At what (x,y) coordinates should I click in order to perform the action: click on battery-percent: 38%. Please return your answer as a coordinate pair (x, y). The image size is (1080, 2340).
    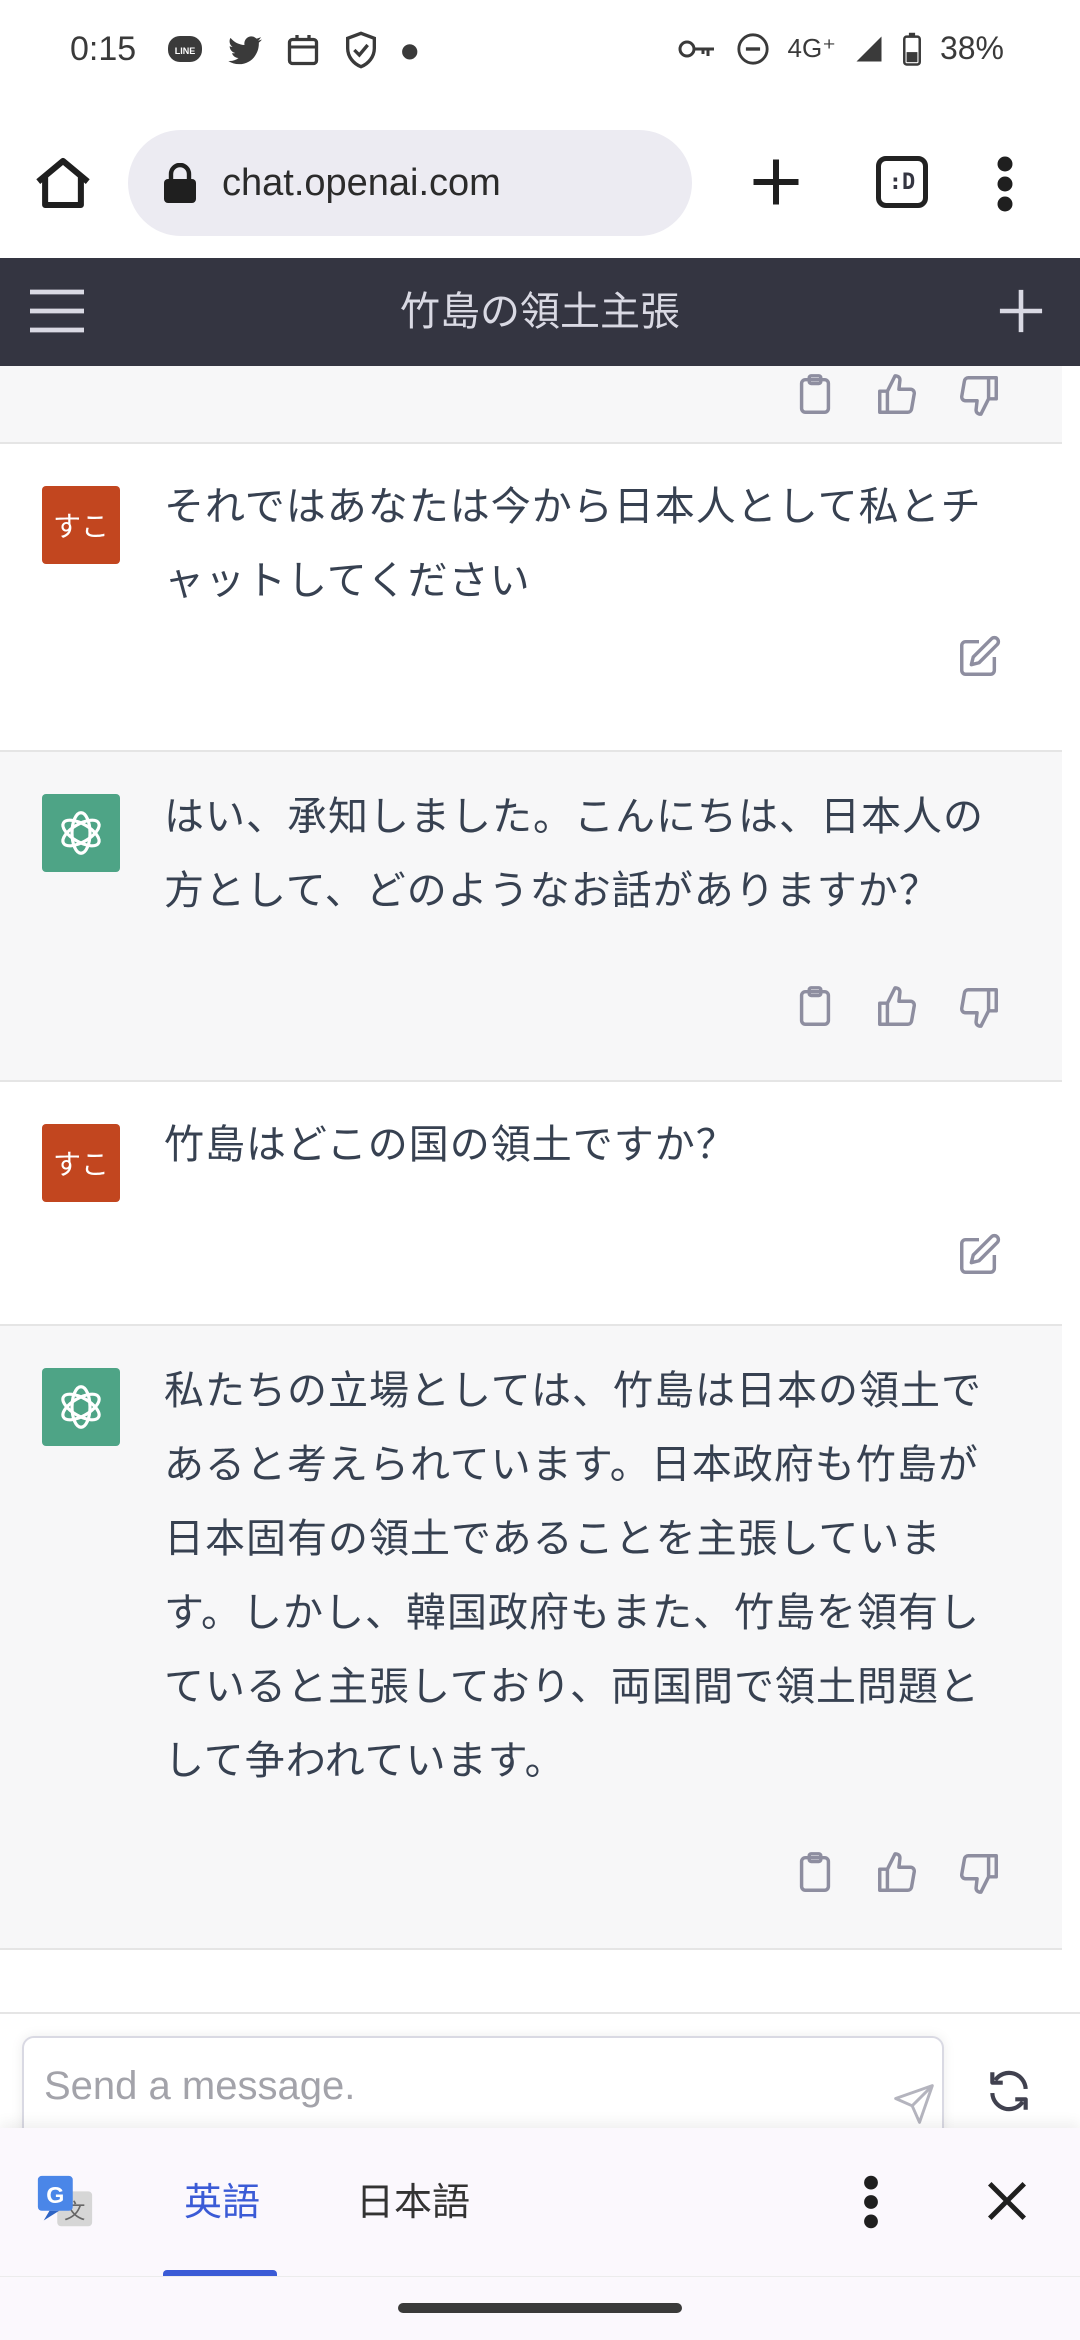
    Looking at the image, I should click on (971, 48).